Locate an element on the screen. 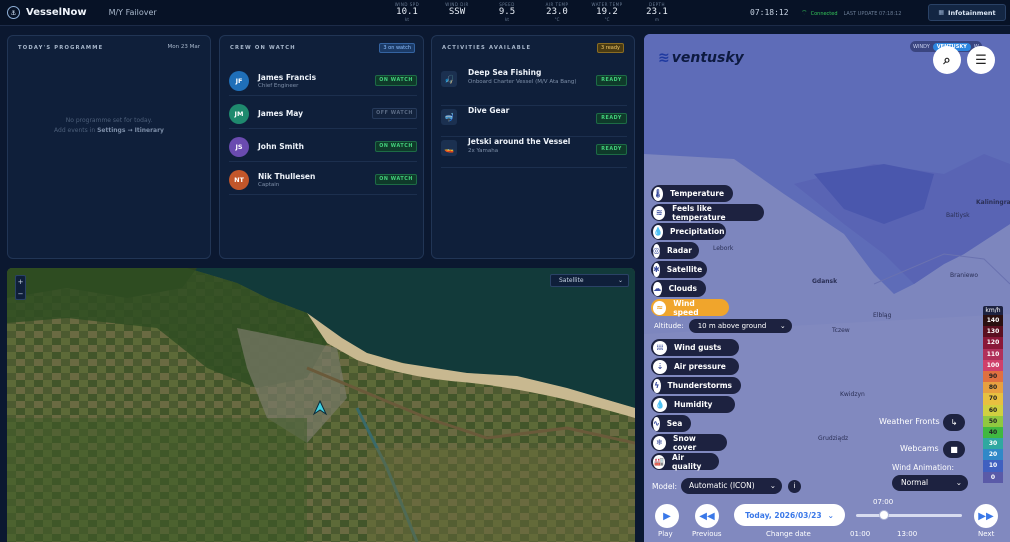 This screenshot has width=1010, height=542. layer-sea: ∿ Sea is located at coordinates (671, 423).